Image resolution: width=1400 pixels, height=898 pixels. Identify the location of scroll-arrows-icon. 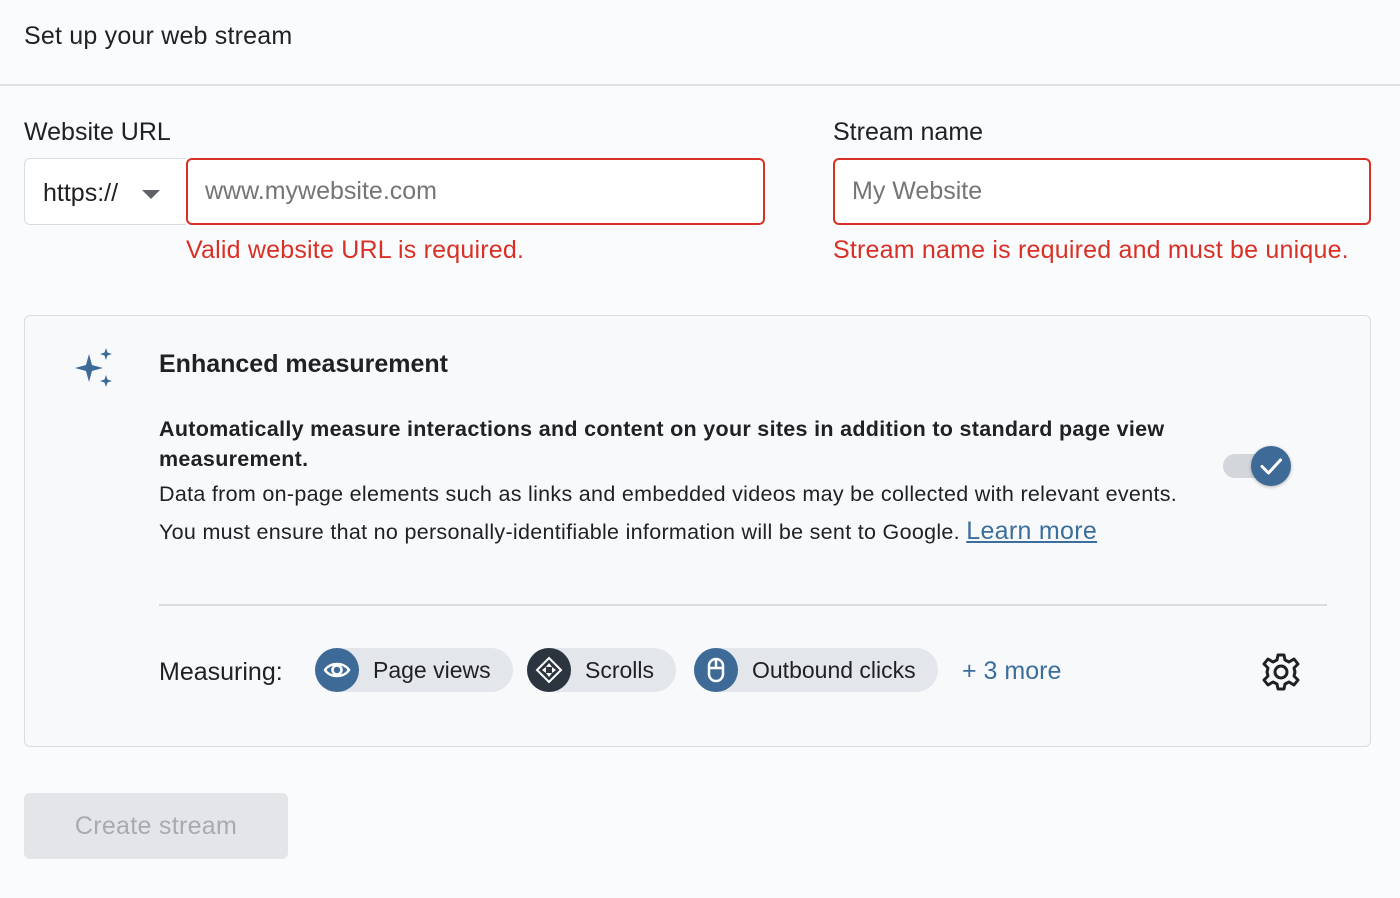
(549, 670).